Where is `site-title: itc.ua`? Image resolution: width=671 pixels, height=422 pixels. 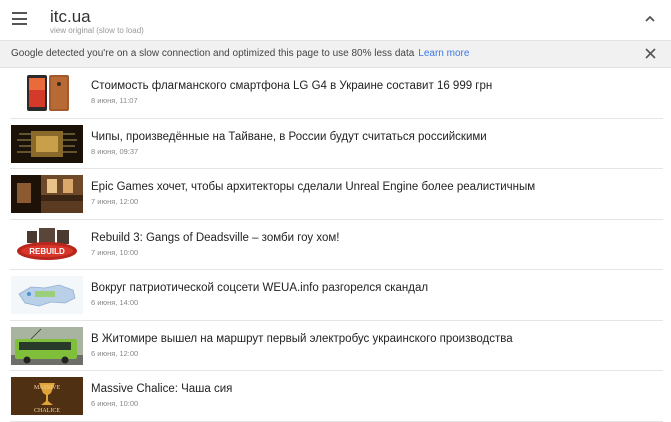
site-title: itc.ua is located at coordinates (70, 17).